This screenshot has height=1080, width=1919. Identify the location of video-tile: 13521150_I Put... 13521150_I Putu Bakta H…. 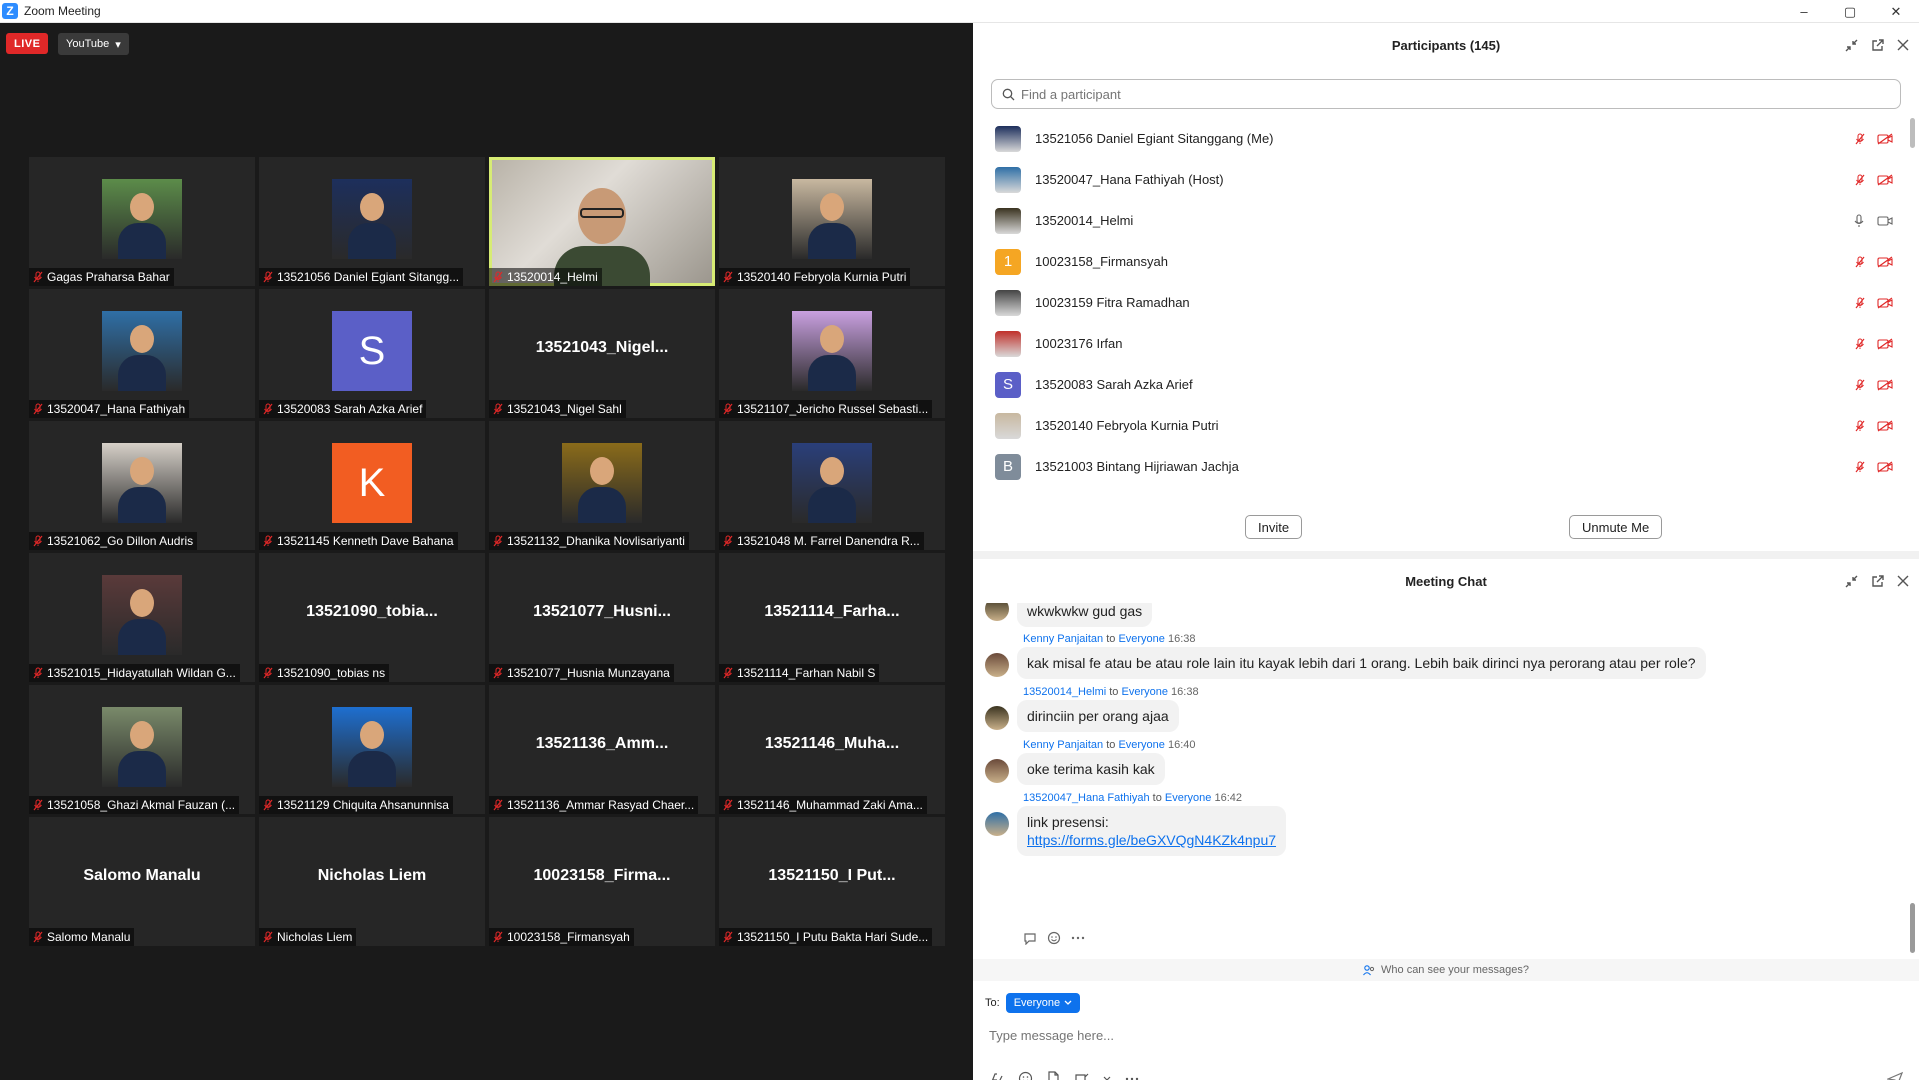
(832, 881).